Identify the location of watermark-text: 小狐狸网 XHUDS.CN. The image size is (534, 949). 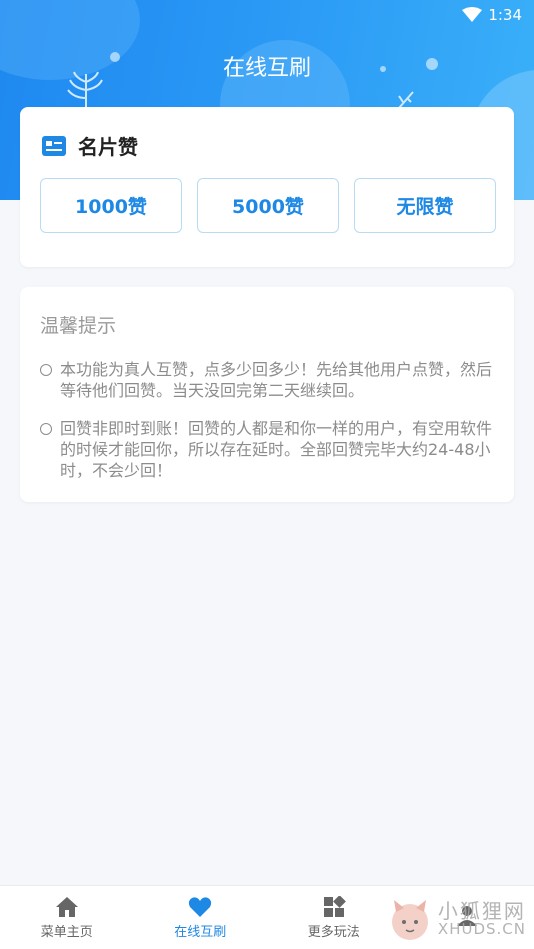
(481, 918).